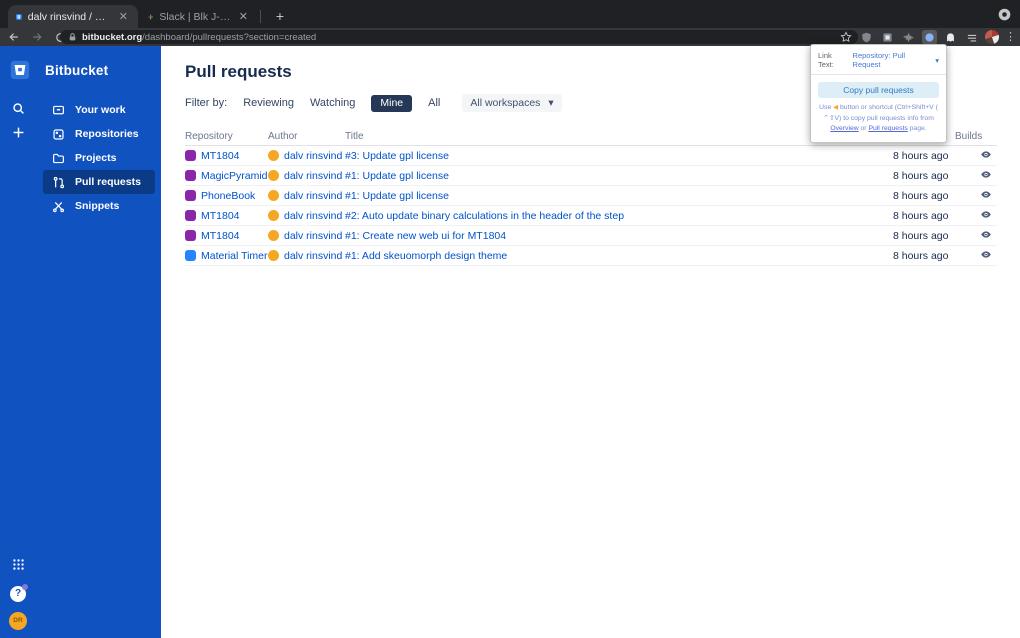 The height and width of the screenshot is (638, 1020). Describe the element at coordinates (19, 16) in the screenshot. I see `bitbucket-favicon` at that location.